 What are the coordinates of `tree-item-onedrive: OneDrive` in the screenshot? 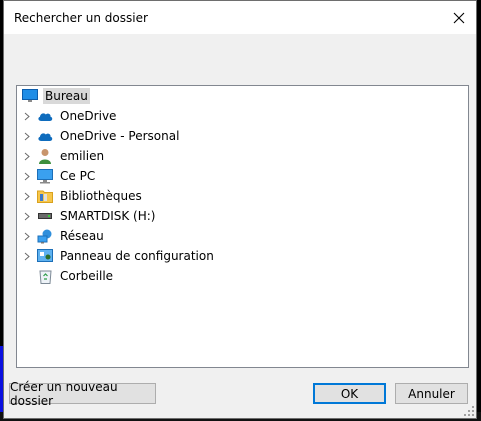 It's located at (242, 116).